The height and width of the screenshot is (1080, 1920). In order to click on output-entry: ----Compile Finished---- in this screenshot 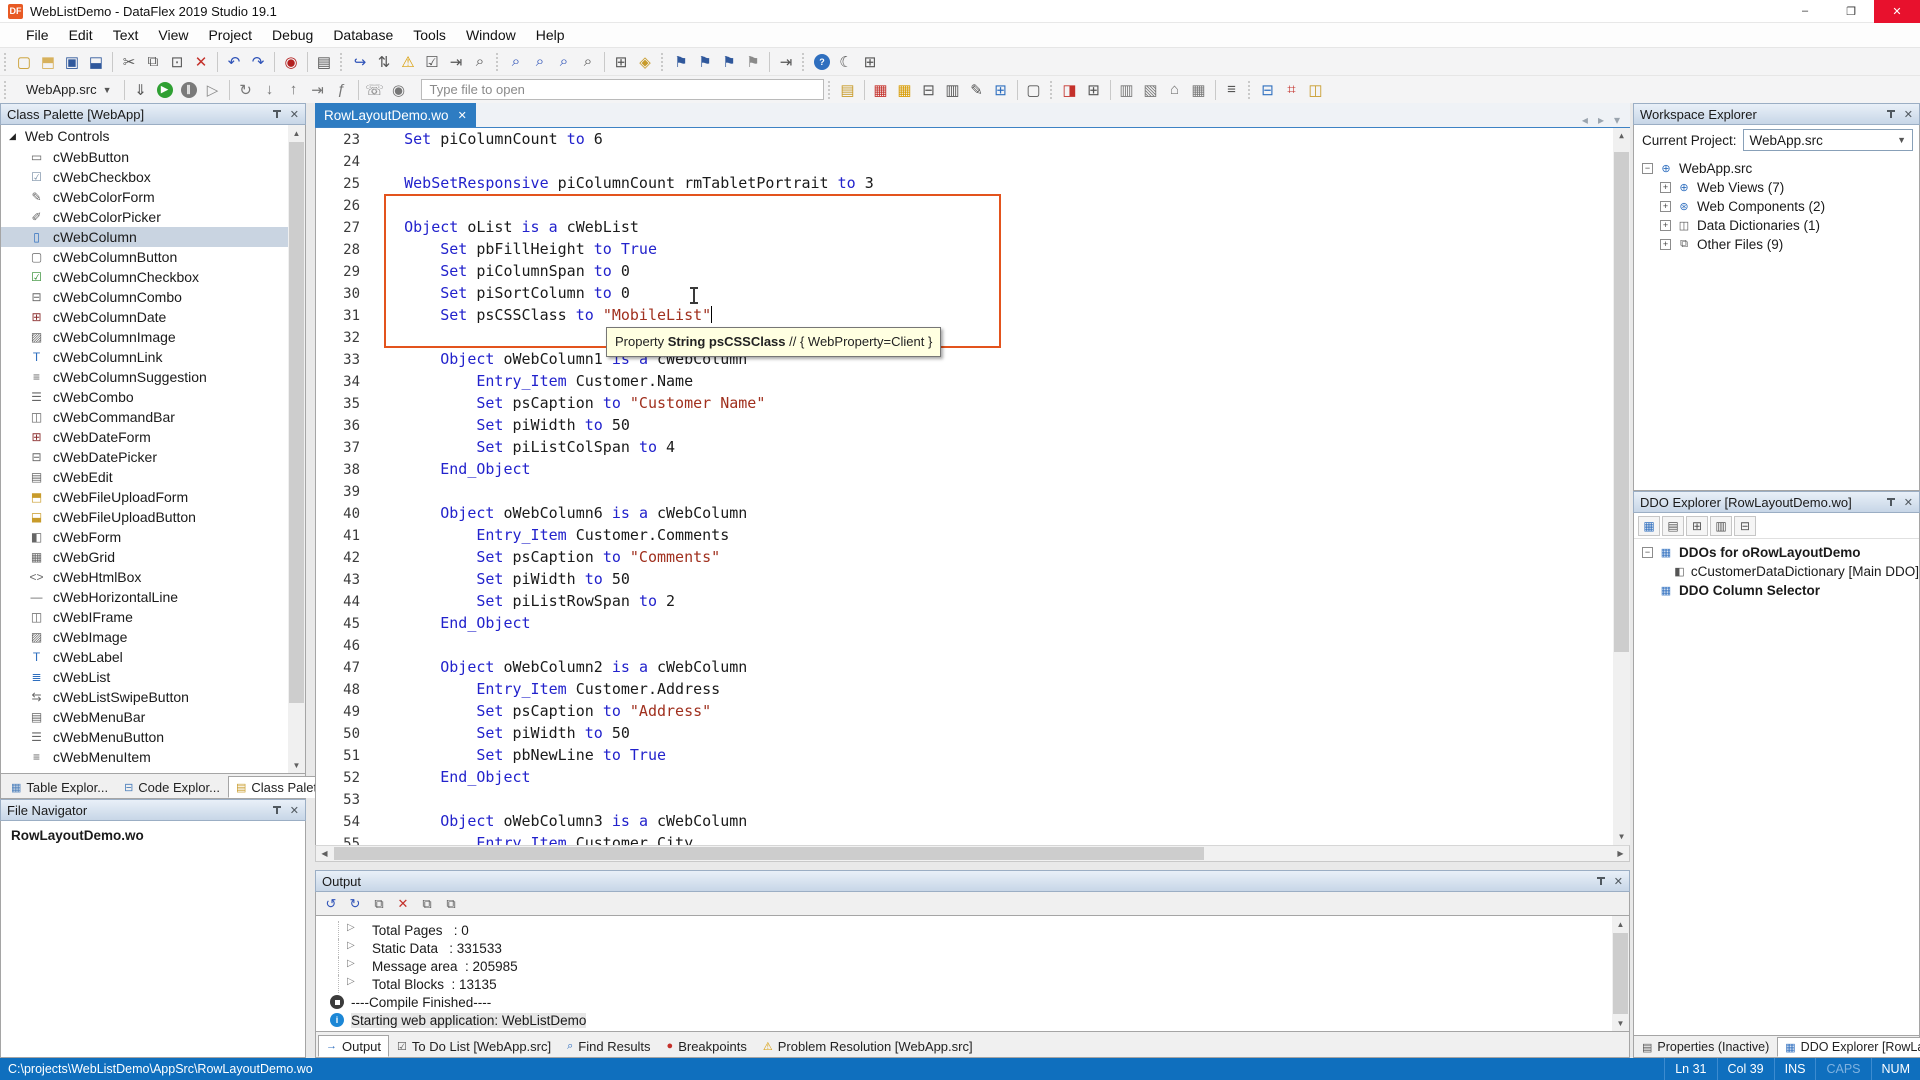, I will do `click(972, 1002)`.